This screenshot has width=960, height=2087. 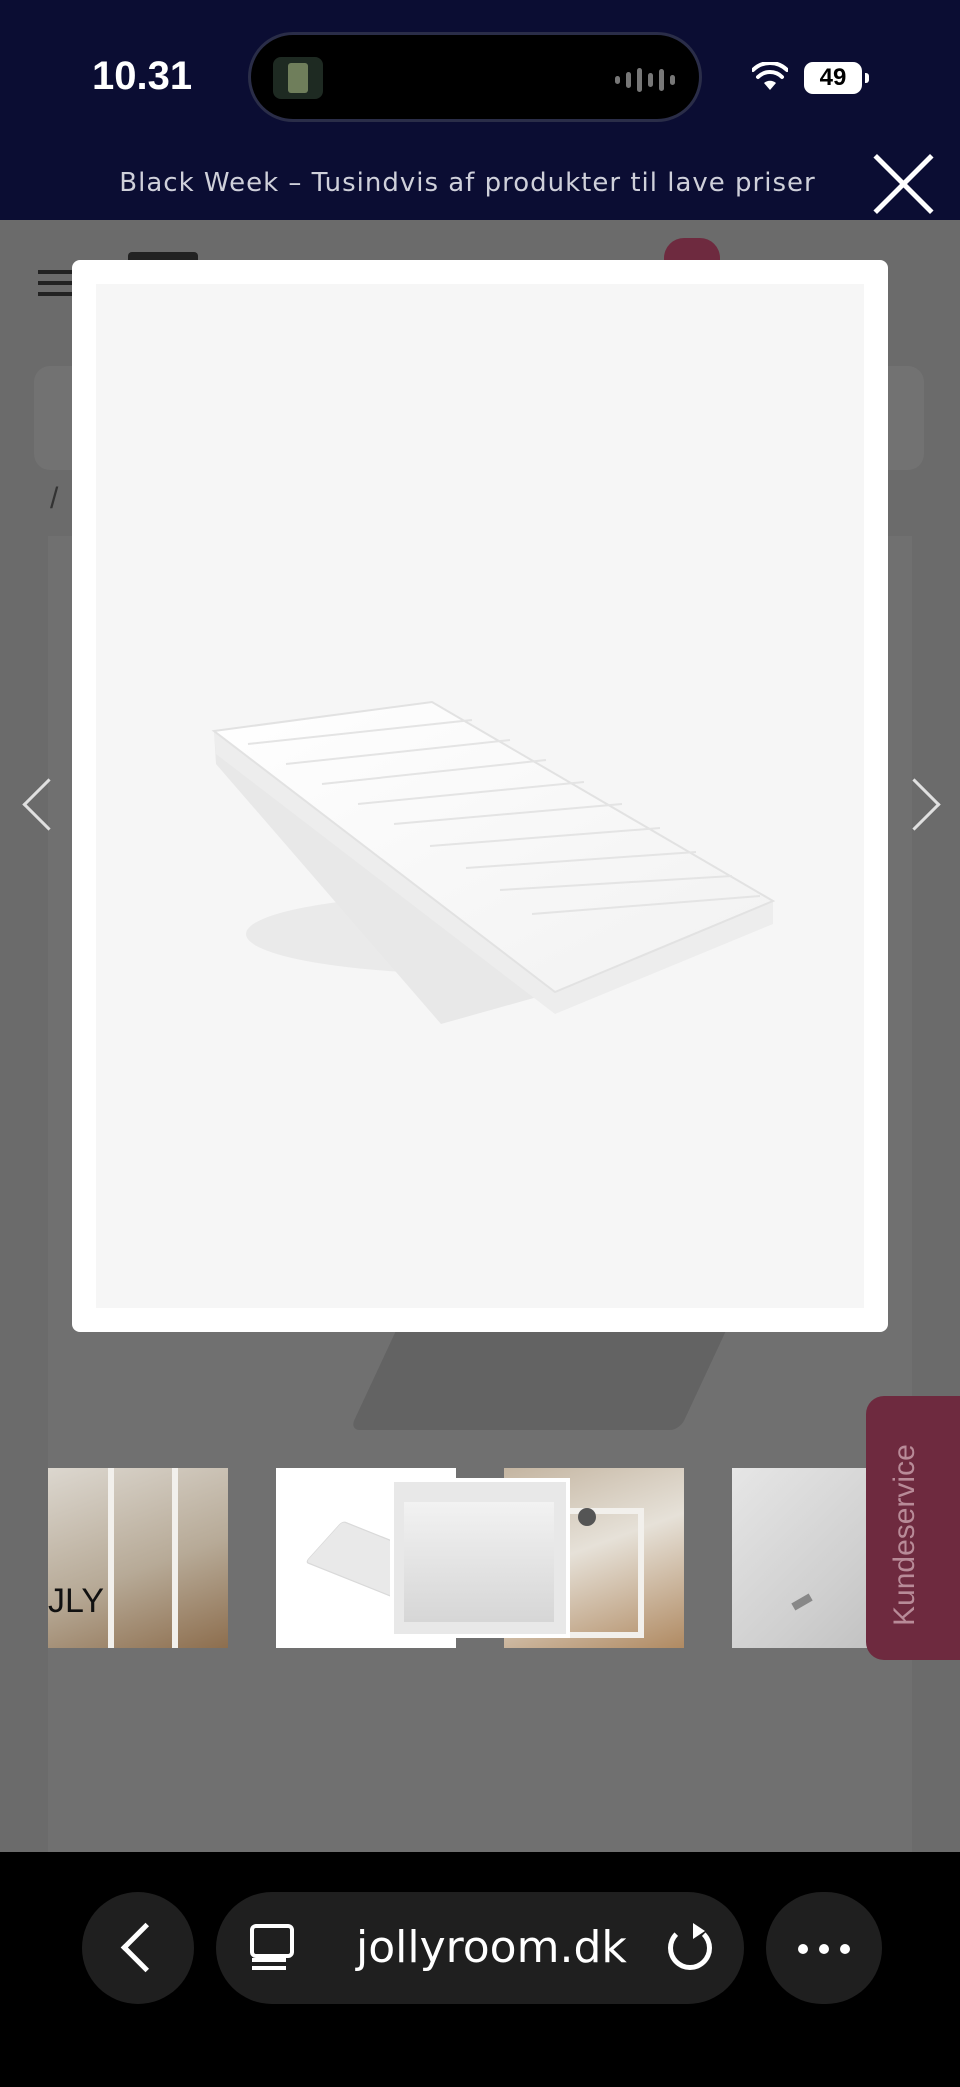 I want to click on battery-indicator: 49, so click(x=836, y=78).